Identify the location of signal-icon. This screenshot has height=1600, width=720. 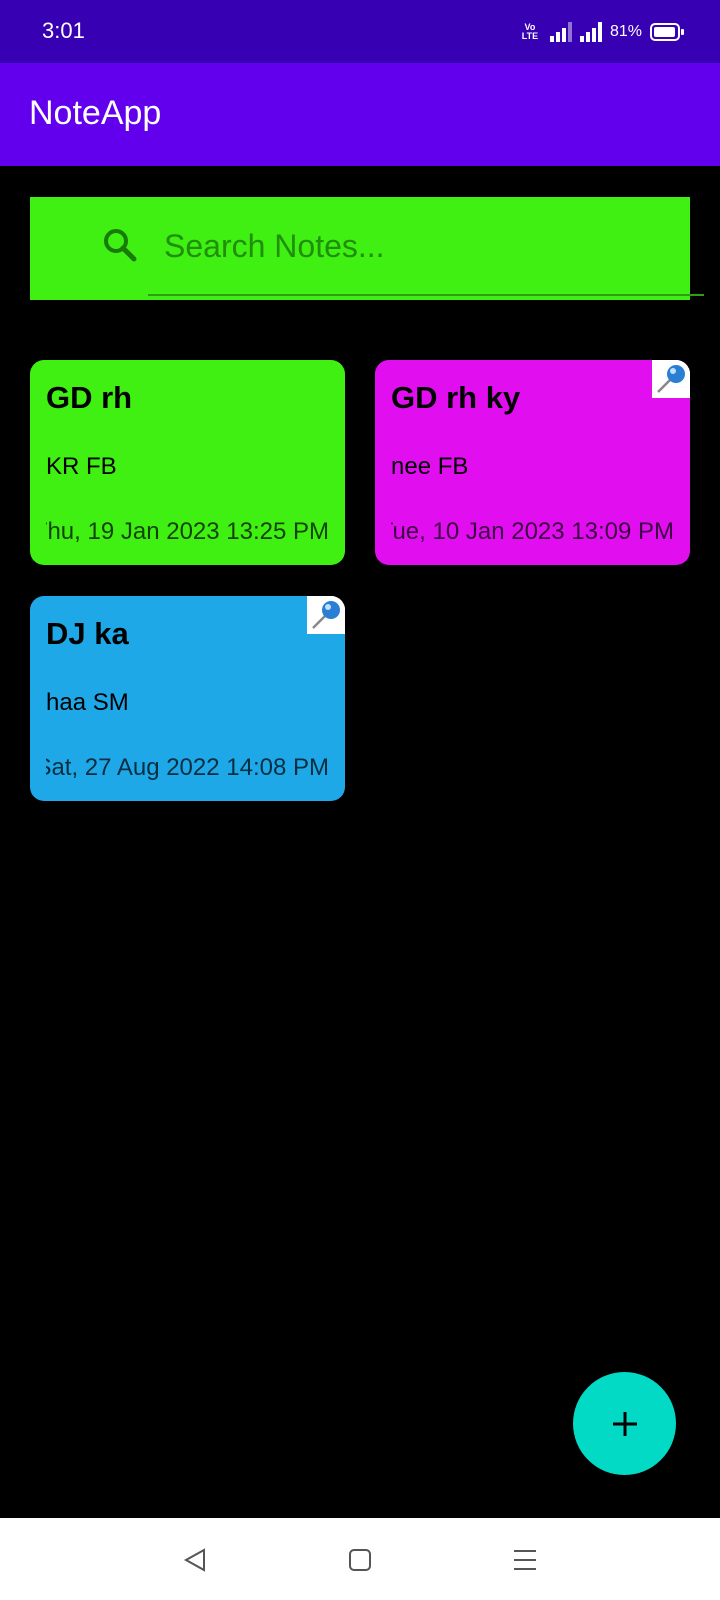
(560, 32).